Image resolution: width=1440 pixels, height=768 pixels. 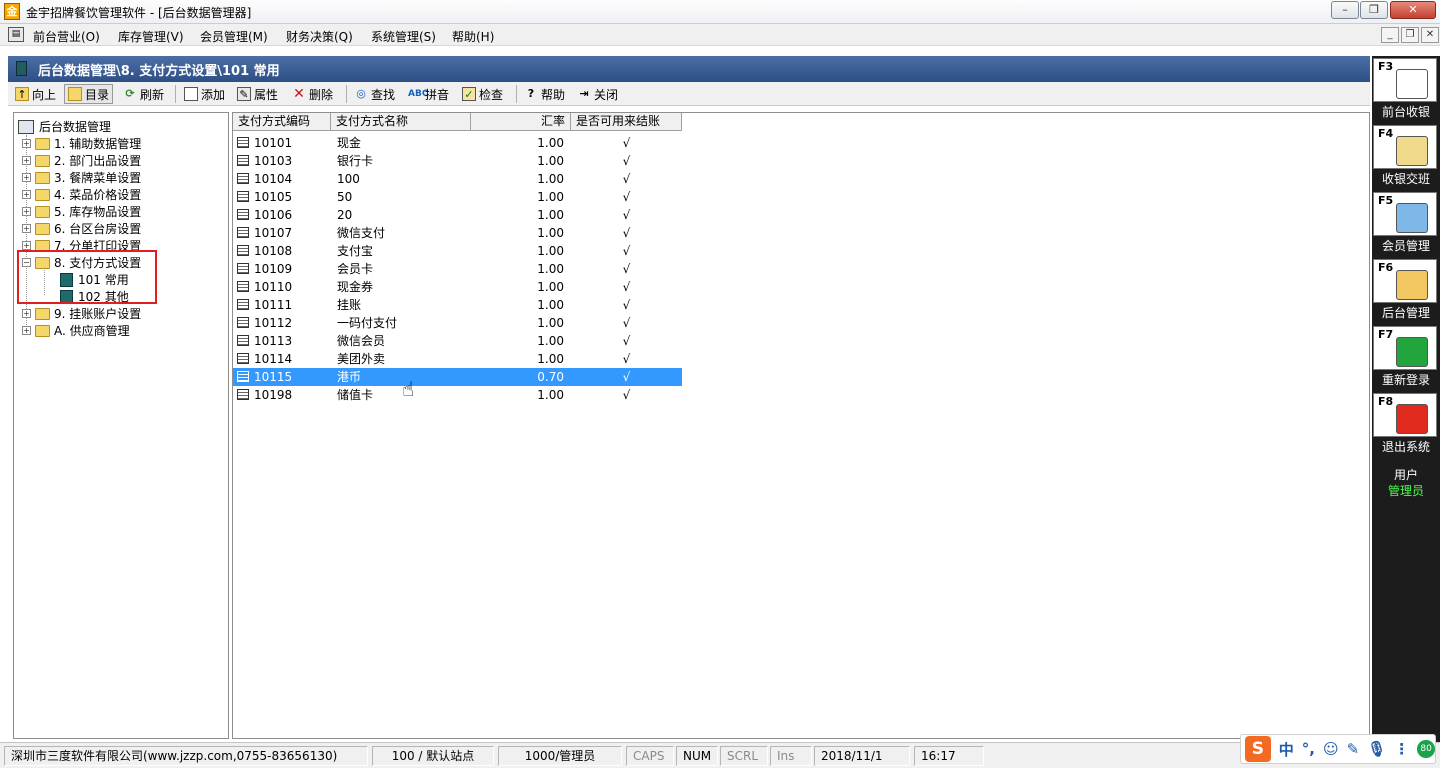 I want to click on function-button-f4: F4, so click(x=1405, y=147).